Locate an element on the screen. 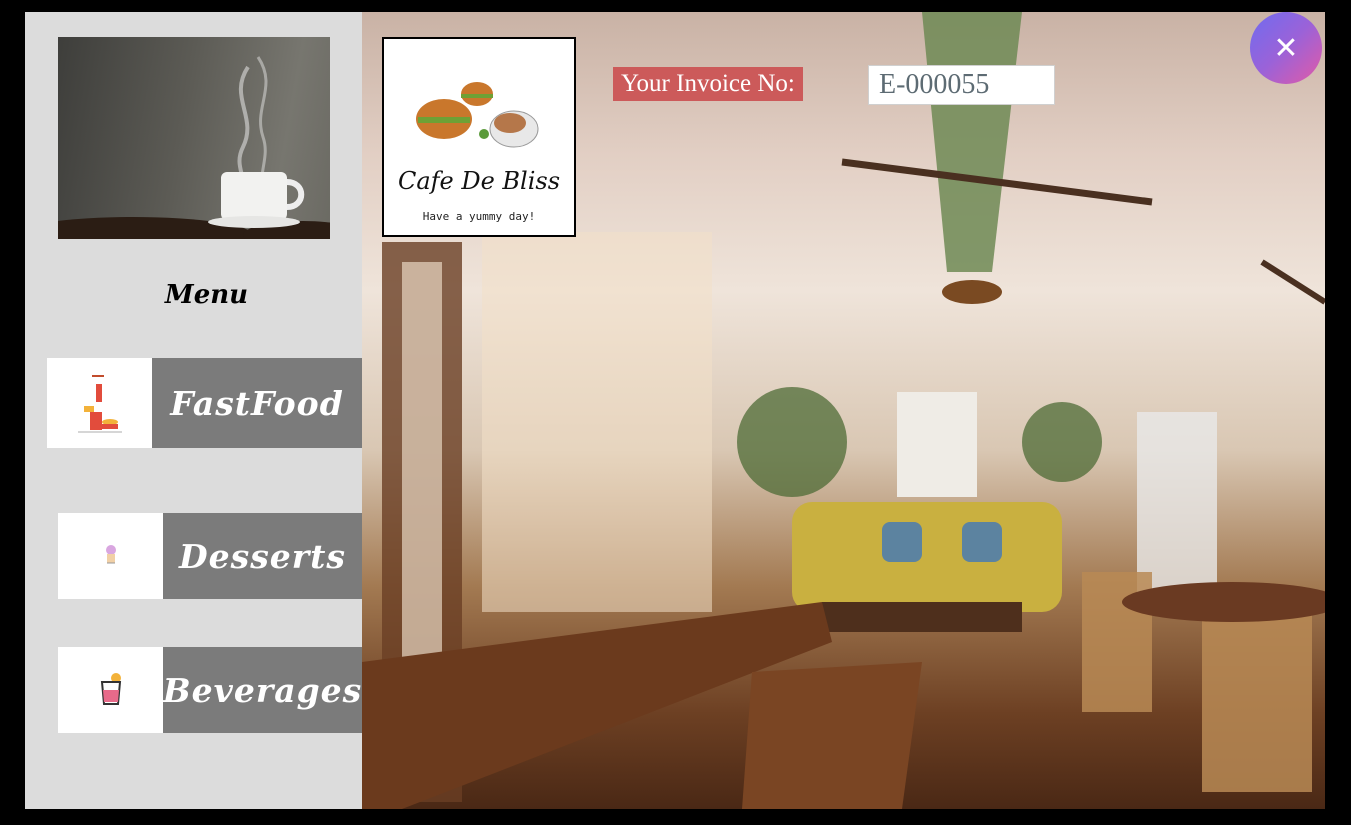 This screenshot has height=825, width=1351. menu-button-fastfood: FastFood is located at coordinates (204, 403).